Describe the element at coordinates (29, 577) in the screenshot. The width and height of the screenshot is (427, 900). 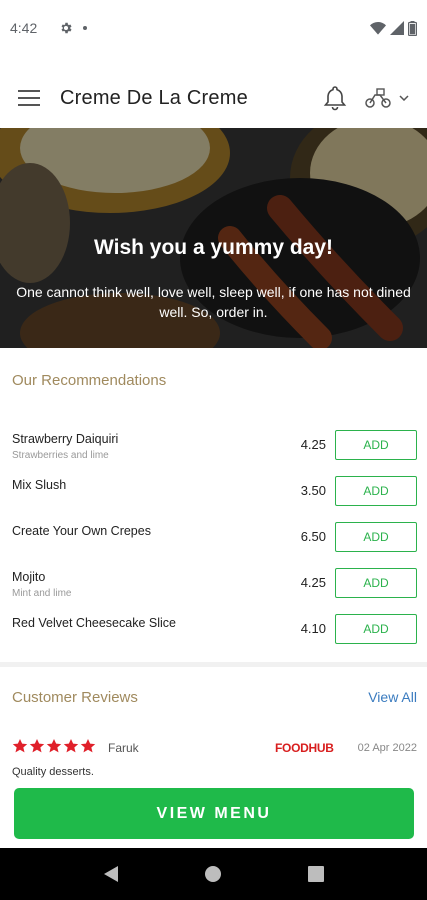
I see `item-name: Mojito` at that location.